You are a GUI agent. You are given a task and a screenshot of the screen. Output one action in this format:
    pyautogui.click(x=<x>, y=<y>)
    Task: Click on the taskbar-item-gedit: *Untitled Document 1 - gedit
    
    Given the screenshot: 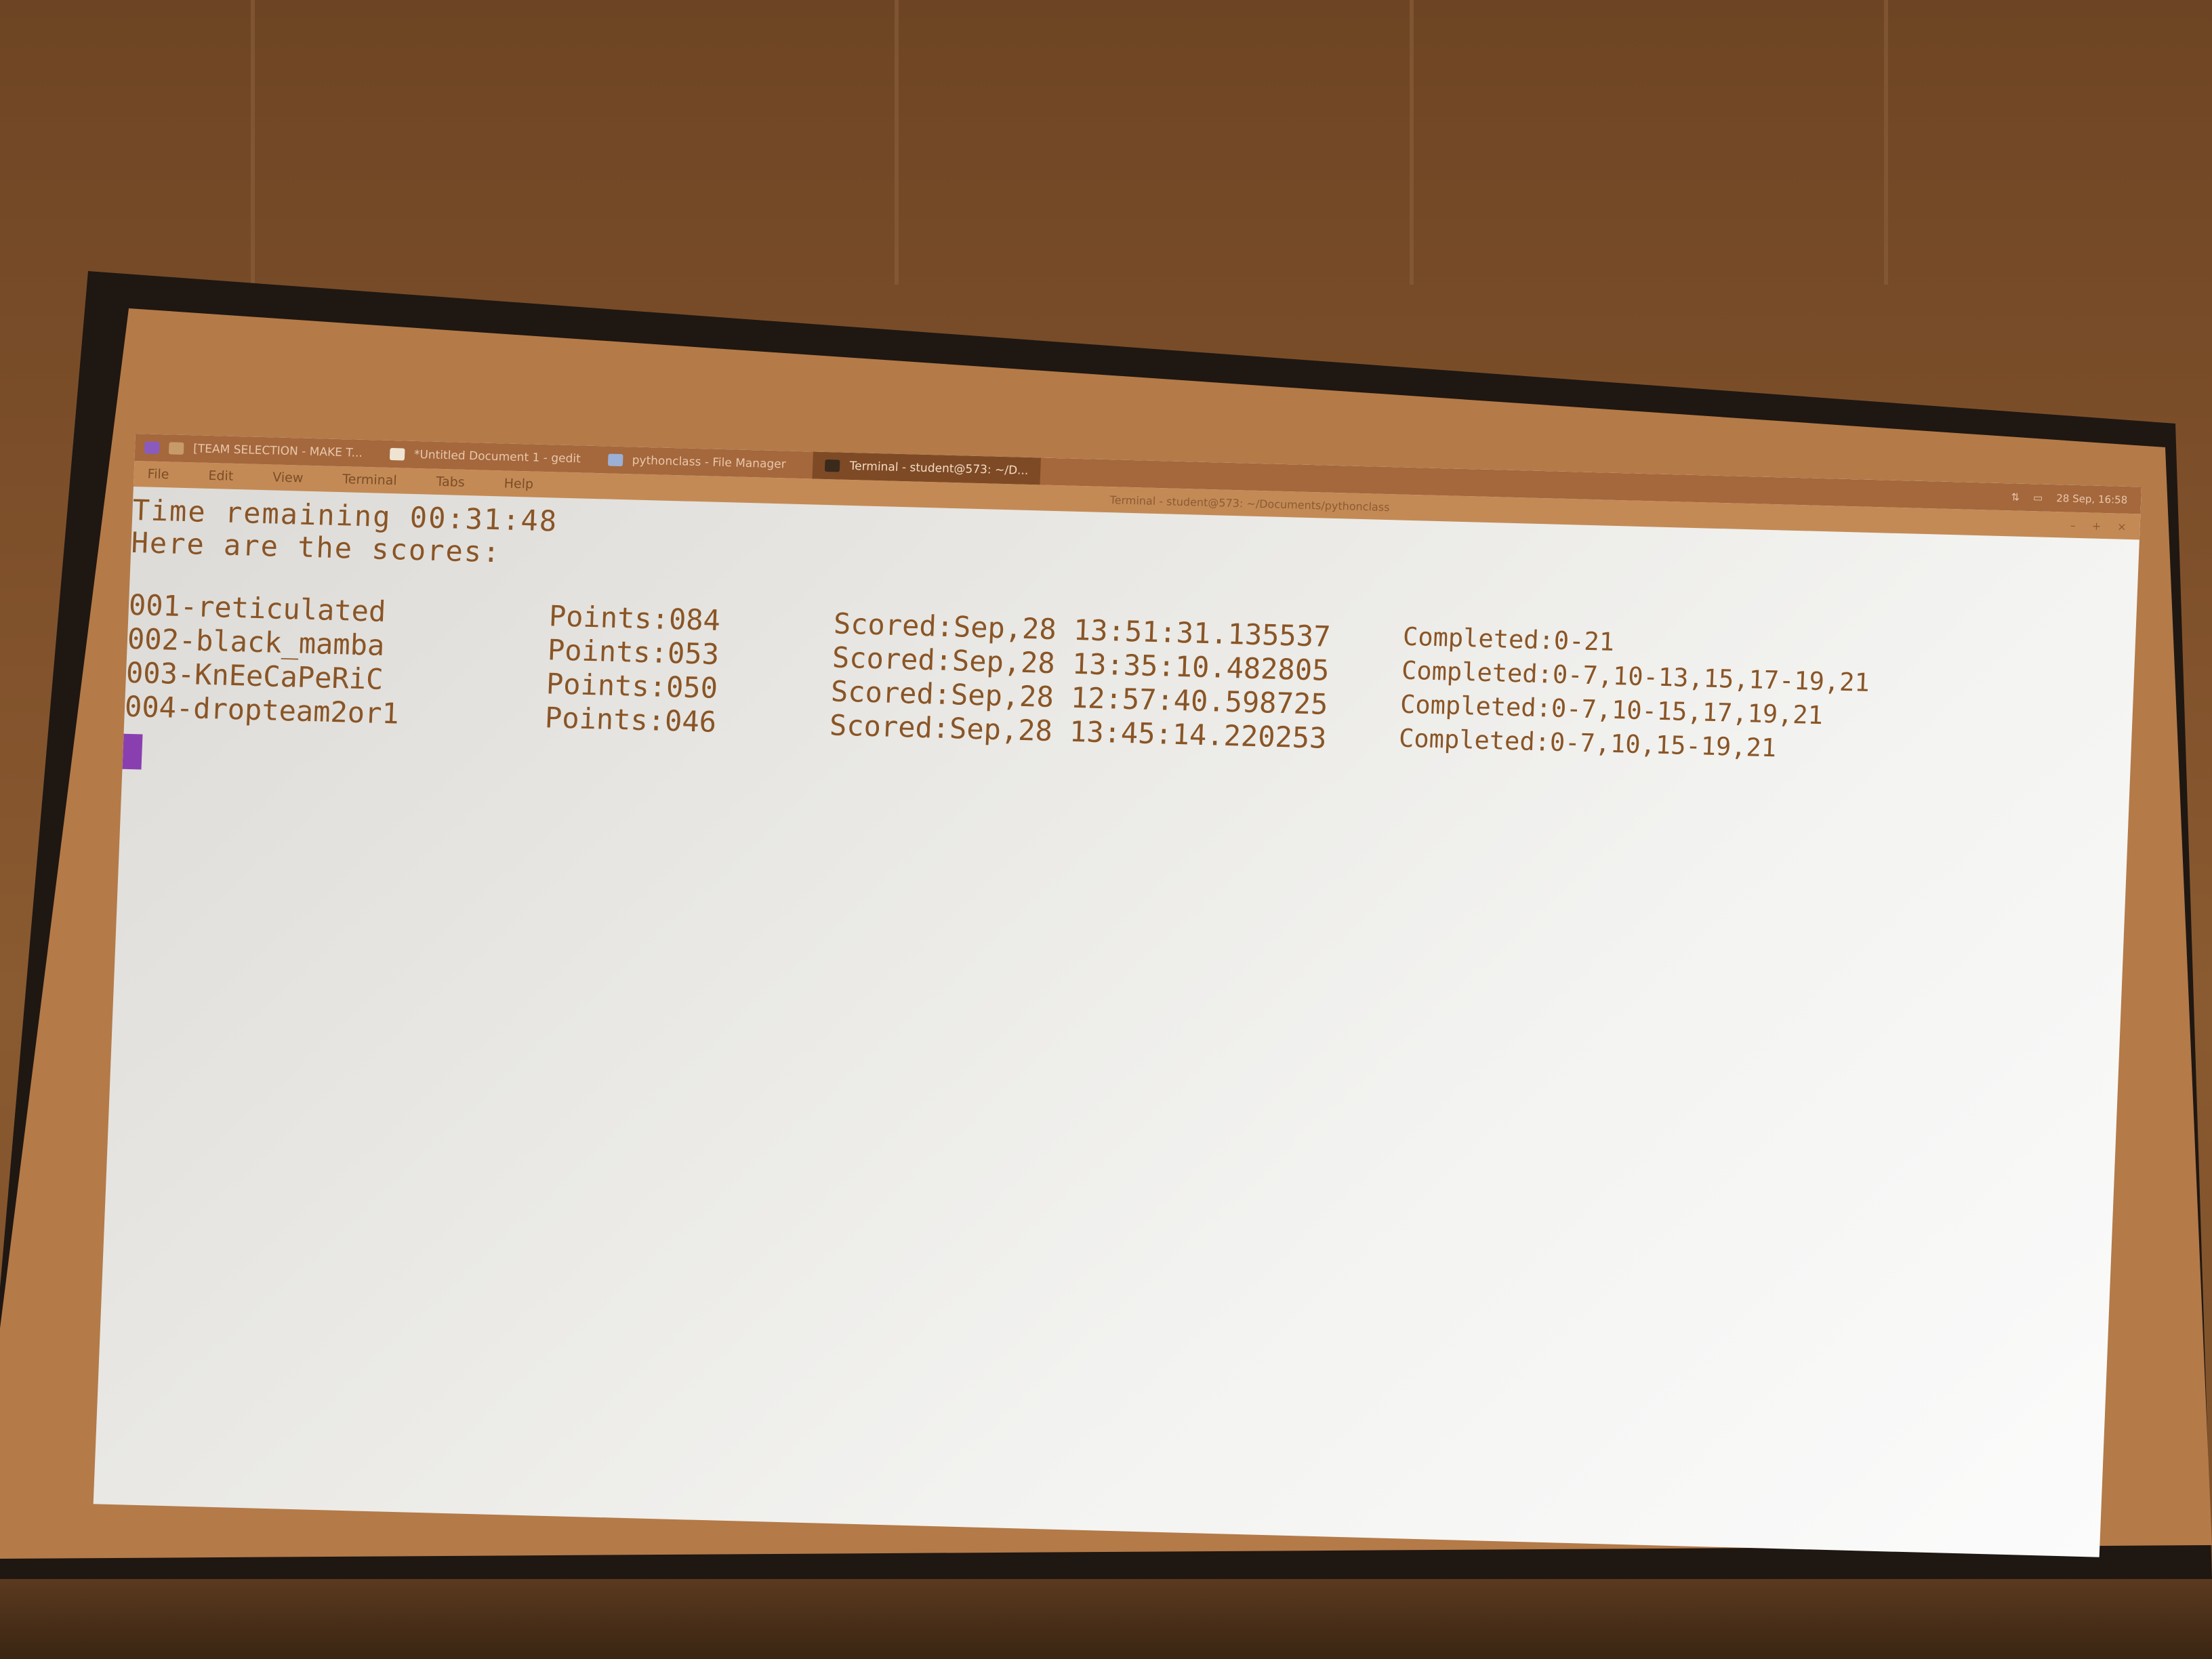 What is the action you would take?
    pyautogui.click(x=485, y=457)
    